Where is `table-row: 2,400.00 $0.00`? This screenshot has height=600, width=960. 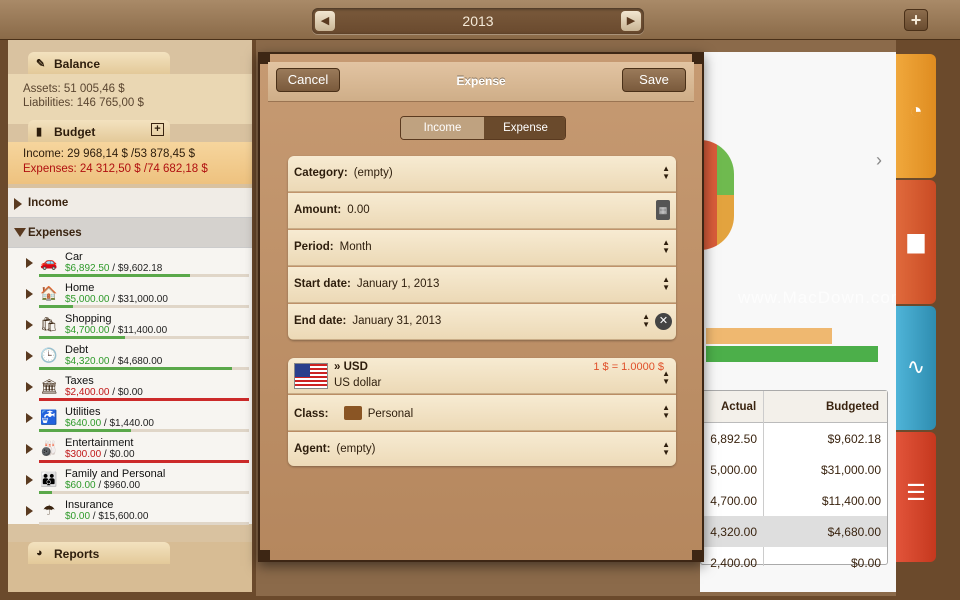
table-row: 2,400.00 $0.00 is located at coordinates (794, 562).